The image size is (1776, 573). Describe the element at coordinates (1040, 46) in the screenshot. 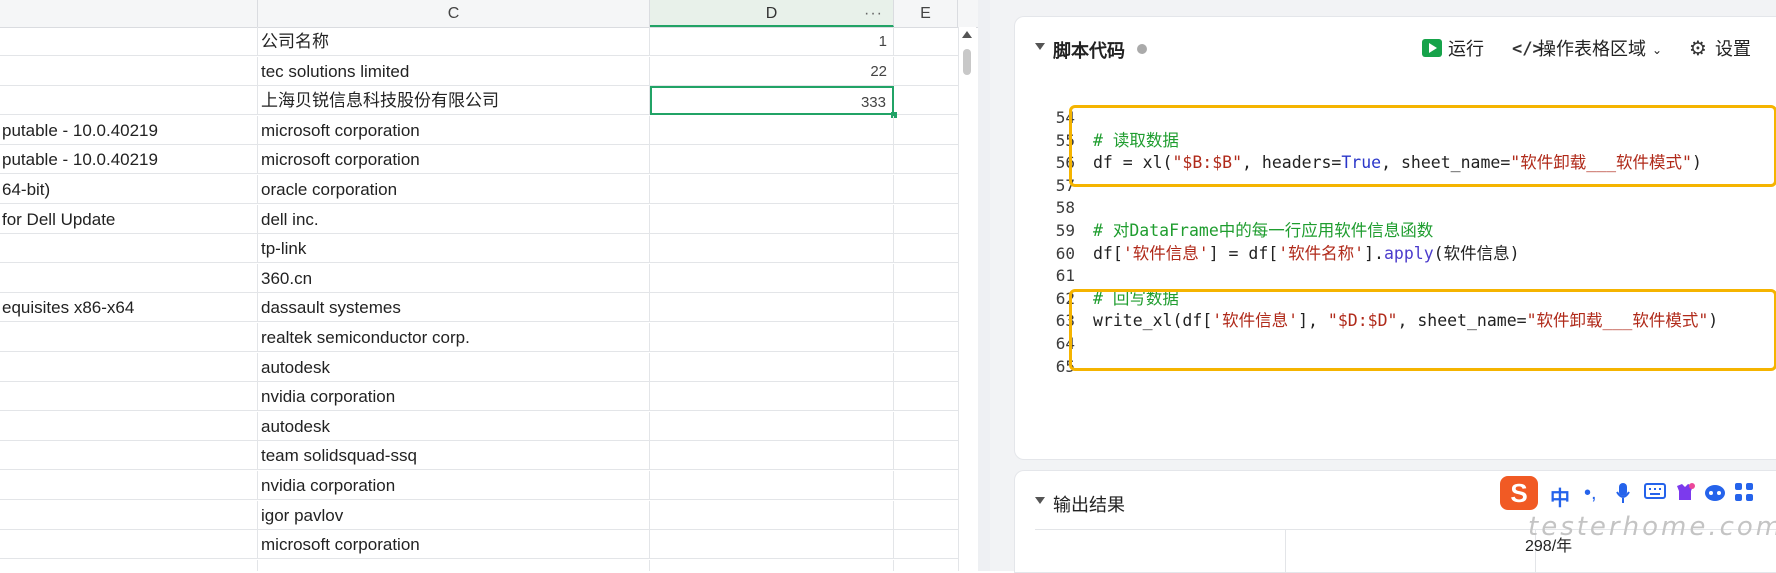

I see `collapse-caret-icon` at that location.